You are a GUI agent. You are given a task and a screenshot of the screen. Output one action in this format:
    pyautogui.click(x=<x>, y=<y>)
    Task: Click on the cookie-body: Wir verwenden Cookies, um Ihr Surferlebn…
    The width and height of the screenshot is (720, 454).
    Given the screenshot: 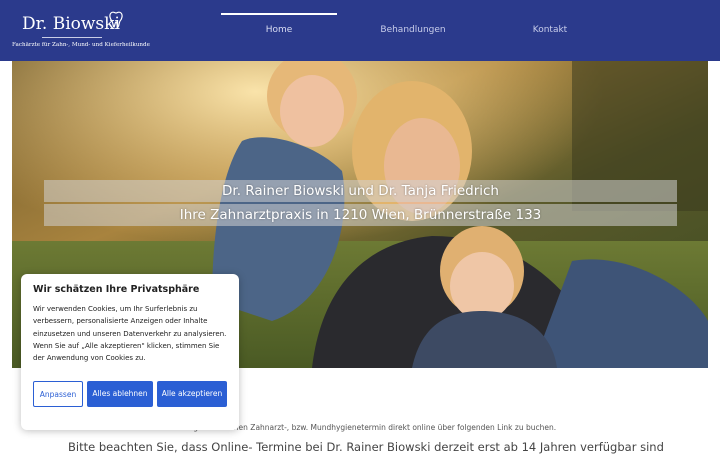 What is the action you would take?
    pyautogui.click(x=130, y=334)
    